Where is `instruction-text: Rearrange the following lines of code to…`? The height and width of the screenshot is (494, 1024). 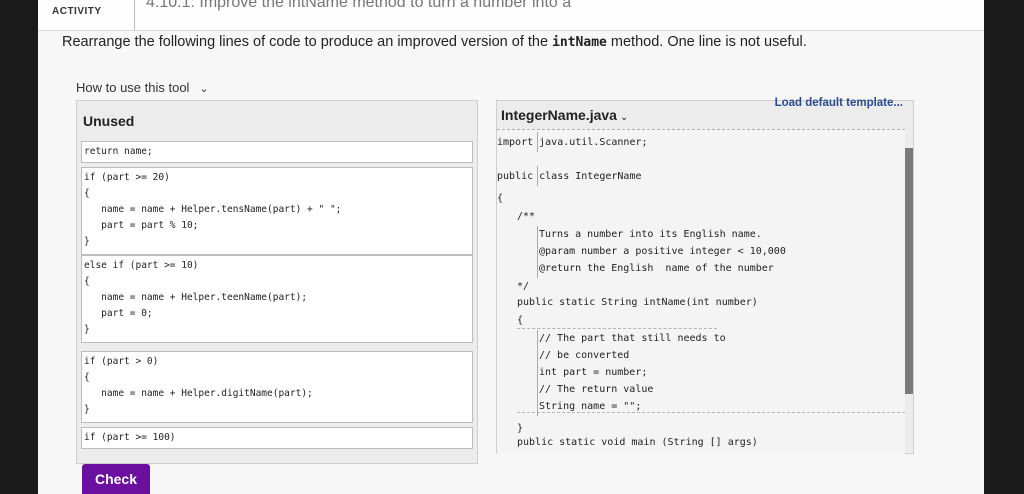
instruction-text: Rearrange the following lines of code to… is located at coordinates (434, 42).